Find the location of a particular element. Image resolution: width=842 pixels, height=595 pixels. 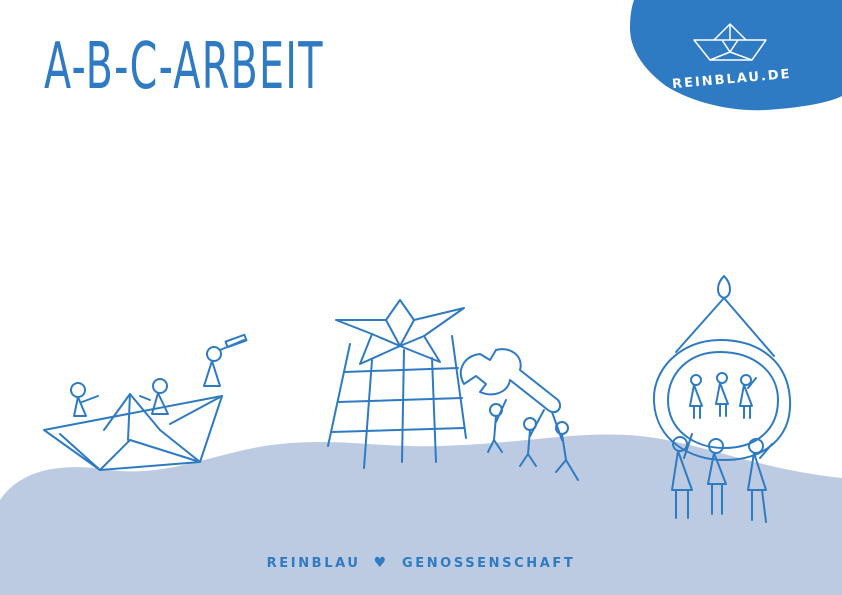

footer: REINBLAU ♥ GENOSSENSCHAFT is located at coordinates (421, 563).